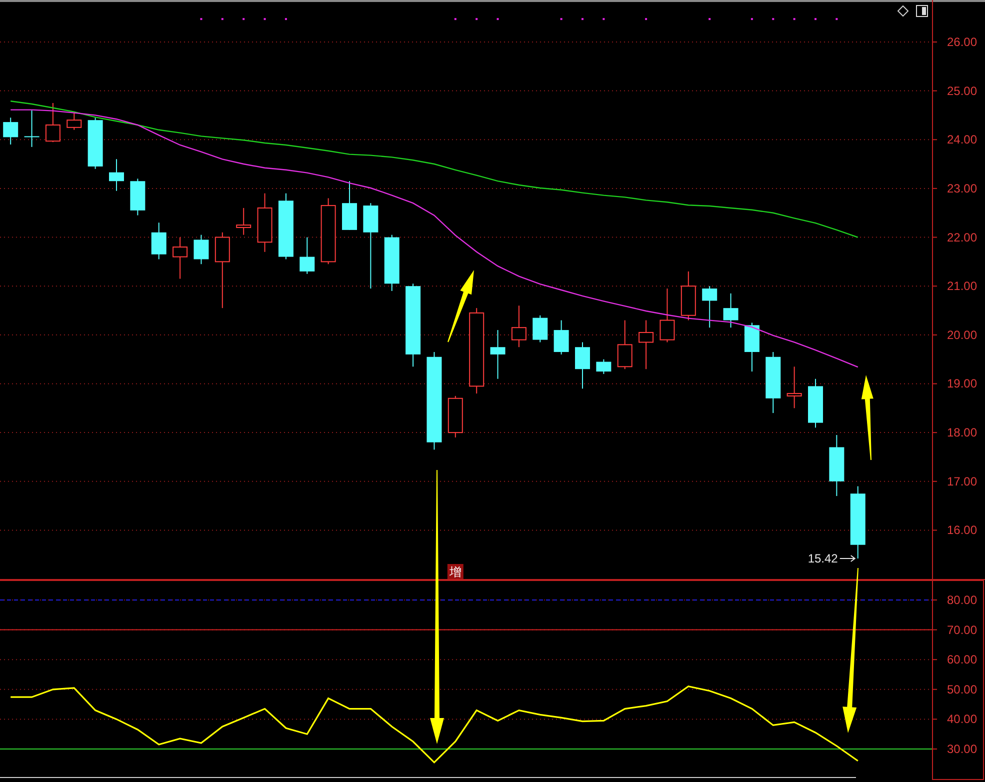  I want to click on axis-label: 26.00, so click(962, 41).